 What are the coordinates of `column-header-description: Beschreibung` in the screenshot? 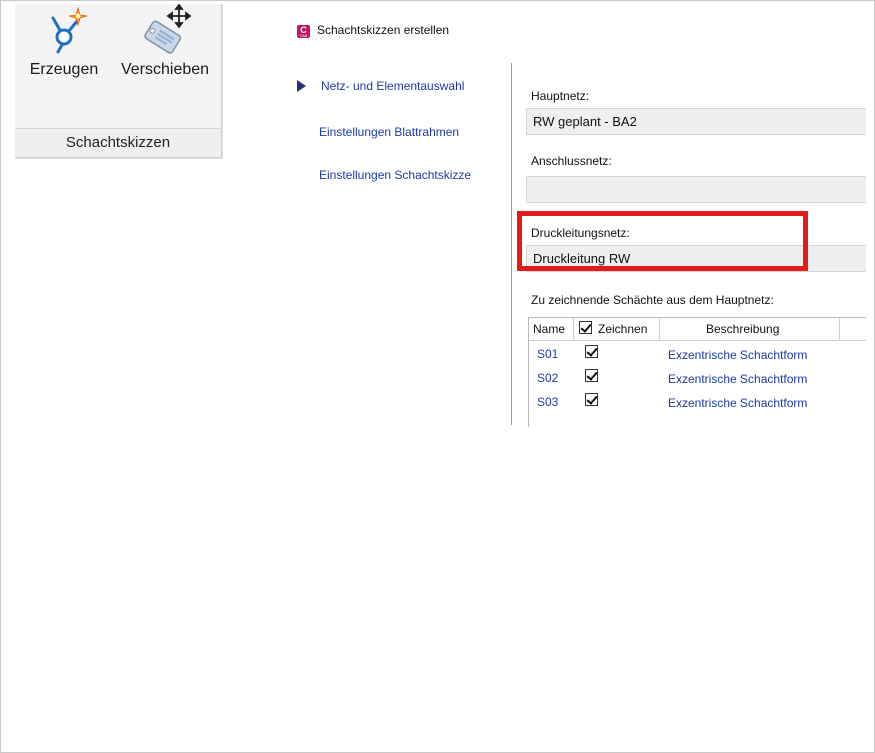 It's located at (742, 329).